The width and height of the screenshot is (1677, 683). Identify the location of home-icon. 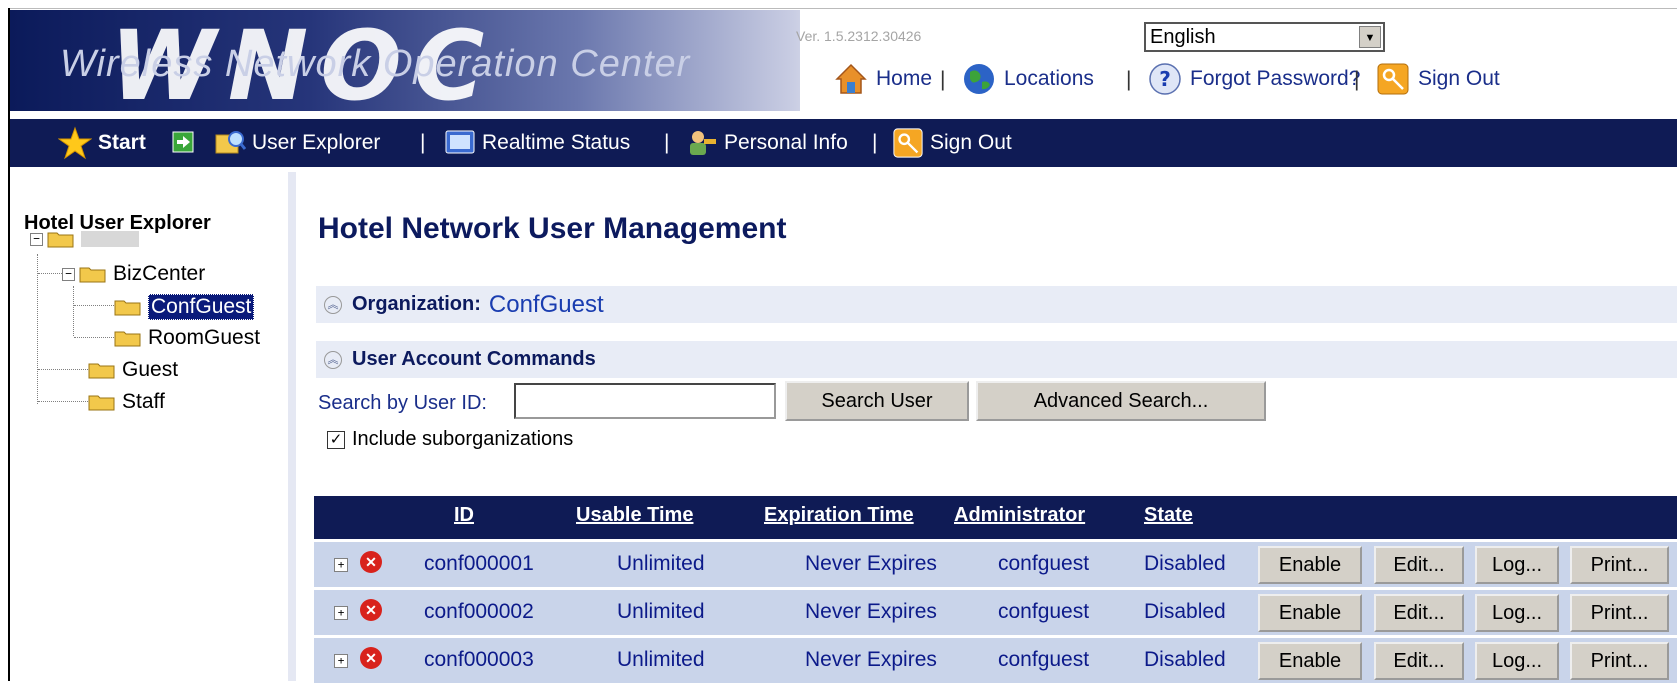
(851, 78).